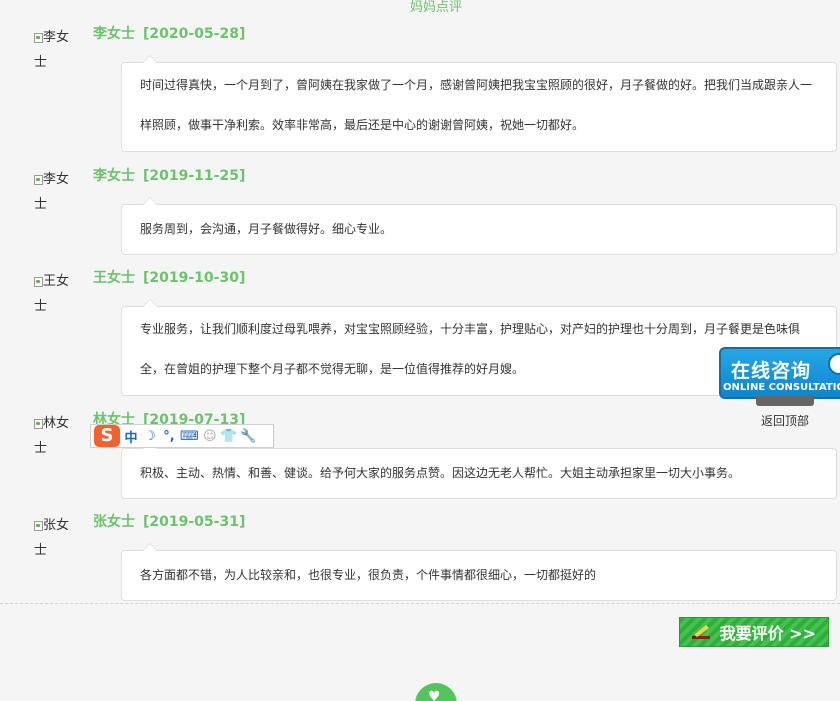 Image resolution: width=840 pixels, height=701 pixels. What do you see at coordinates (785, 412) in the screenshot?
I see `back-to-top-button: 返回顶部` at bounding box center [785, 412].